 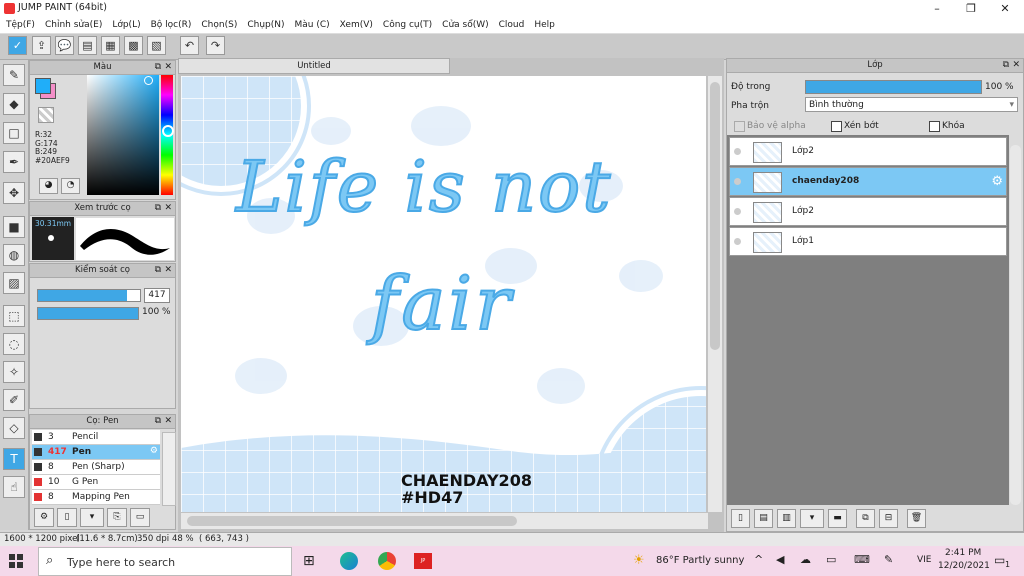 What do you see at coordinates (14, 372) in the screenshot?
I see `magic-wand-tool-icon: ✧` at bounding box center [14, 372].